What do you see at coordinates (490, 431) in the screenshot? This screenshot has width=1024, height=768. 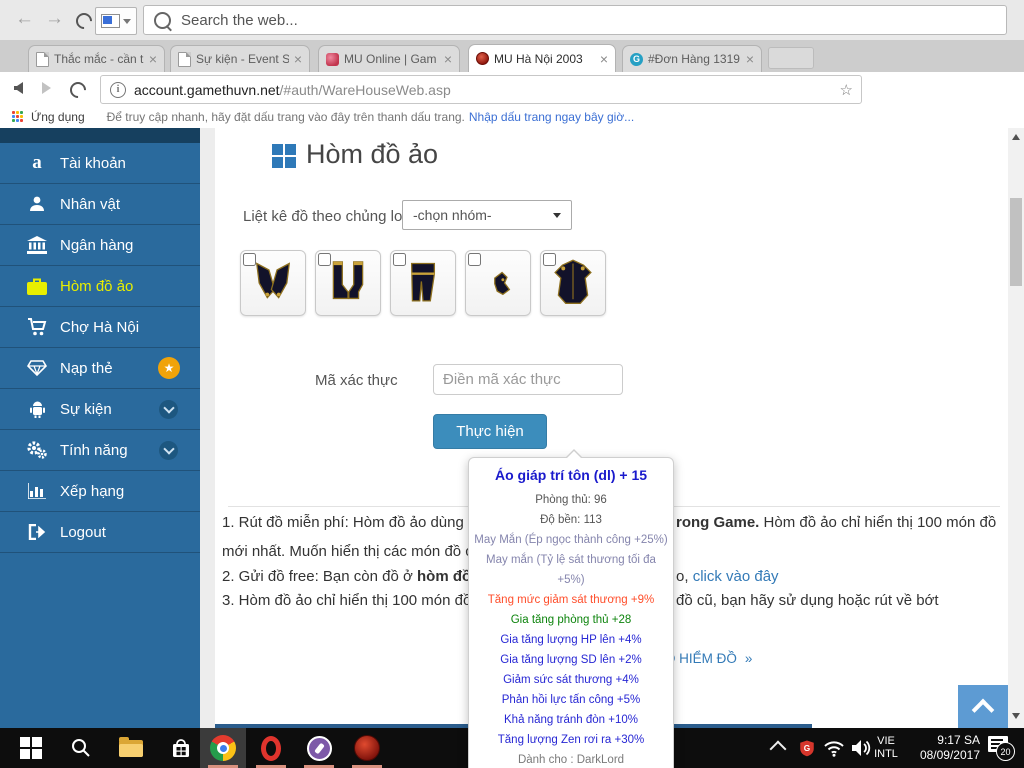 I see `submit-button: Thực hiện` at bounding box center [490, 431].